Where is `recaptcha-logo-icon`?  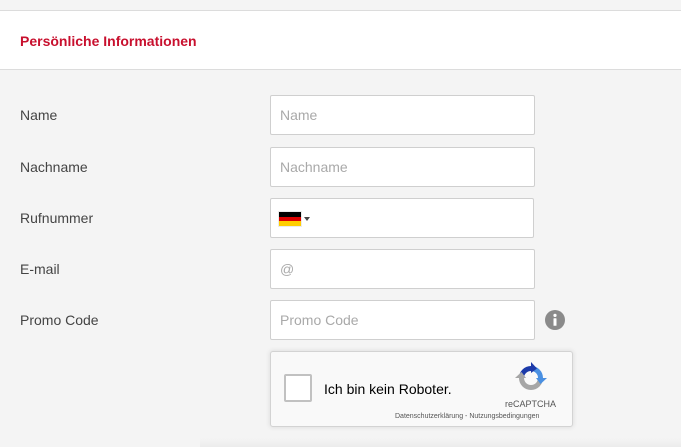 recaptcha-logo-icon is located at coordinates (531, 376).